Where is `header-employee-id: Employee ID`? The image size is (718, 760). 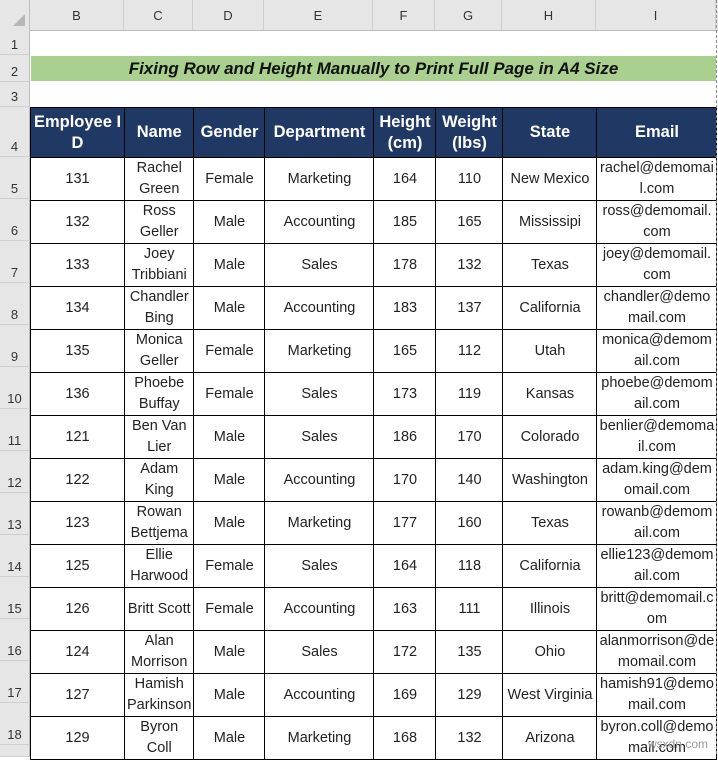 header-employee-id: Employee ID is located at coordinates (77, 132).